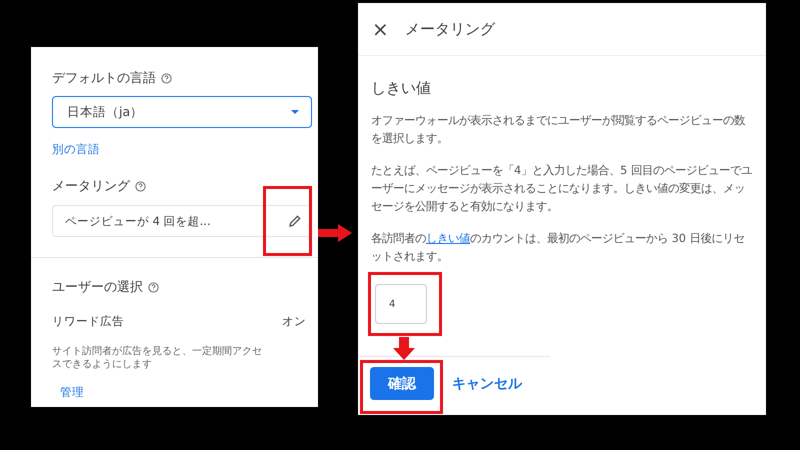  Describe the element at coordinates (182, 112) in the screenshot. I see `language-dropdown: 日本語（ja）` at that location.